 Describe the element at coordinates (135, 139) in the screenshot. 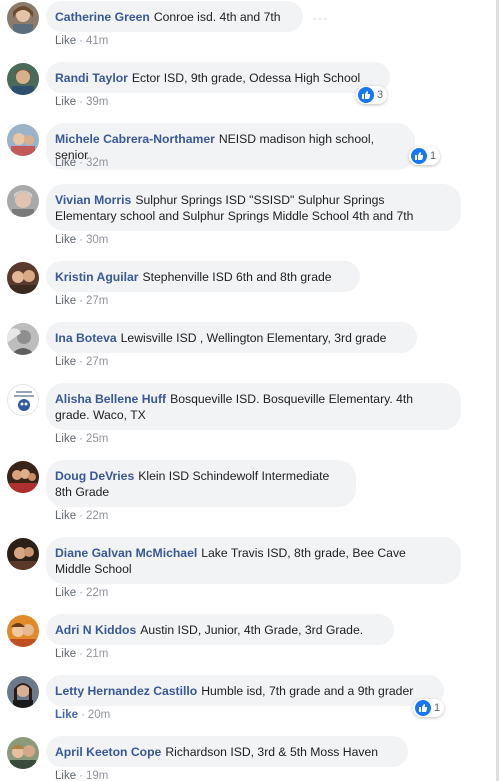

I see `comment-author: Michele Cabrera-Northamer` at that location.